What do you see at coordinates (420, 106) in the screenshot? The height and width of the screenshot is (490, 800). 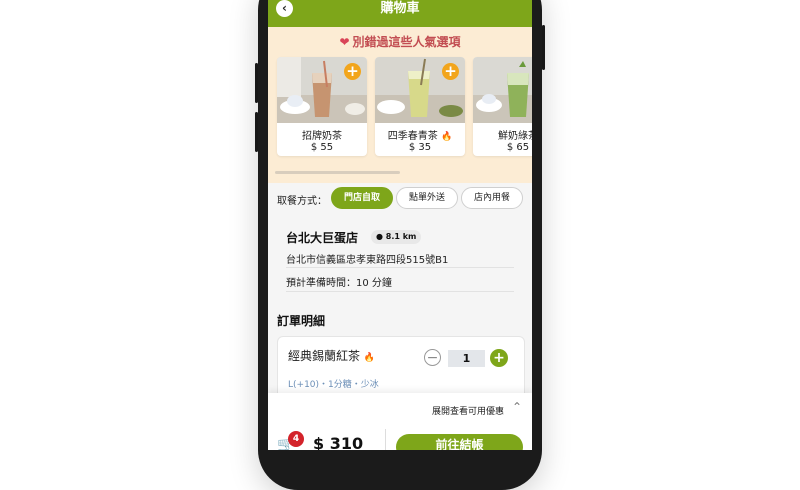 I see `popular-item-card: + 四季春青茶 🔥 $ 35` at bounding box center [420, 106].